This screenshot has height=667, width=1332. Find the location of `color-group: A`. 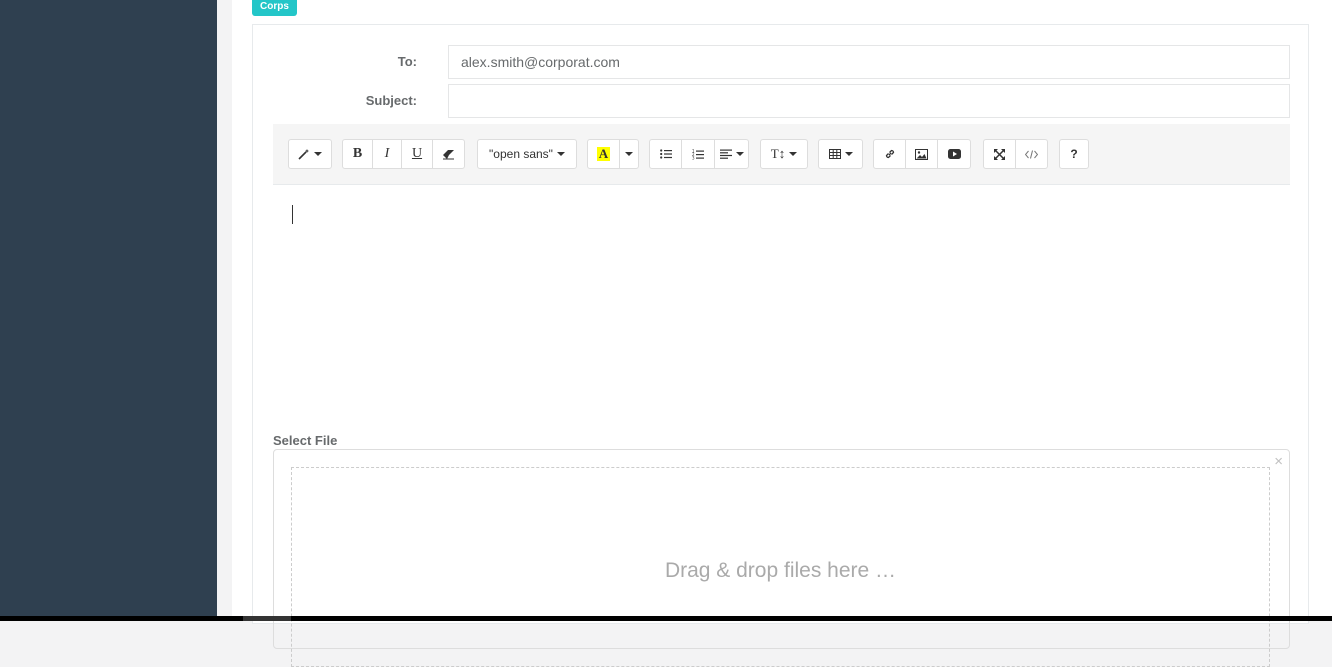

color-group: A is located at coordinates (613, 154).